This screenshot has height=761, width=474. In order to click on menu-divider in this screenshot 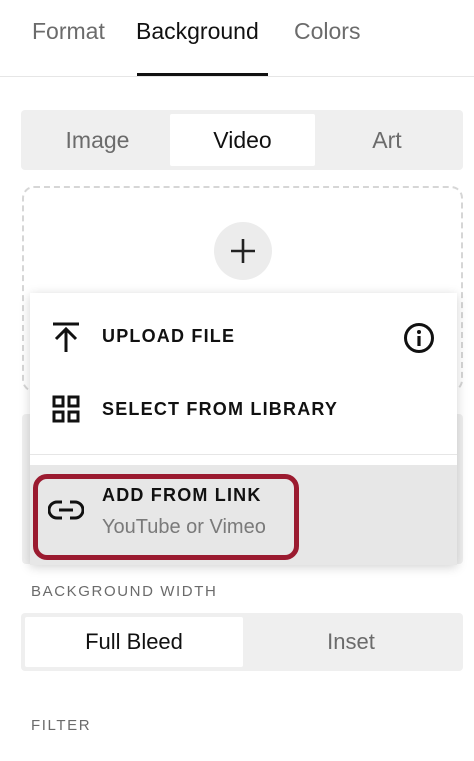, I will do `click(243, 454)`.